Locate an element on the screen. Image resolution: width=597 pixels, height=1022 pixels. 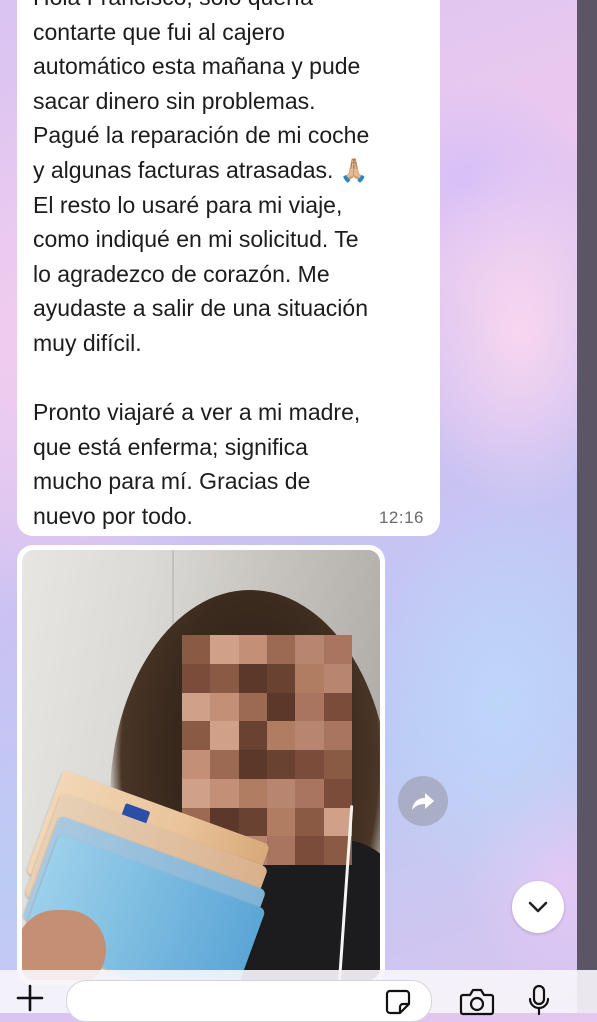
camera-icon is located at coordinates (477, 1001).